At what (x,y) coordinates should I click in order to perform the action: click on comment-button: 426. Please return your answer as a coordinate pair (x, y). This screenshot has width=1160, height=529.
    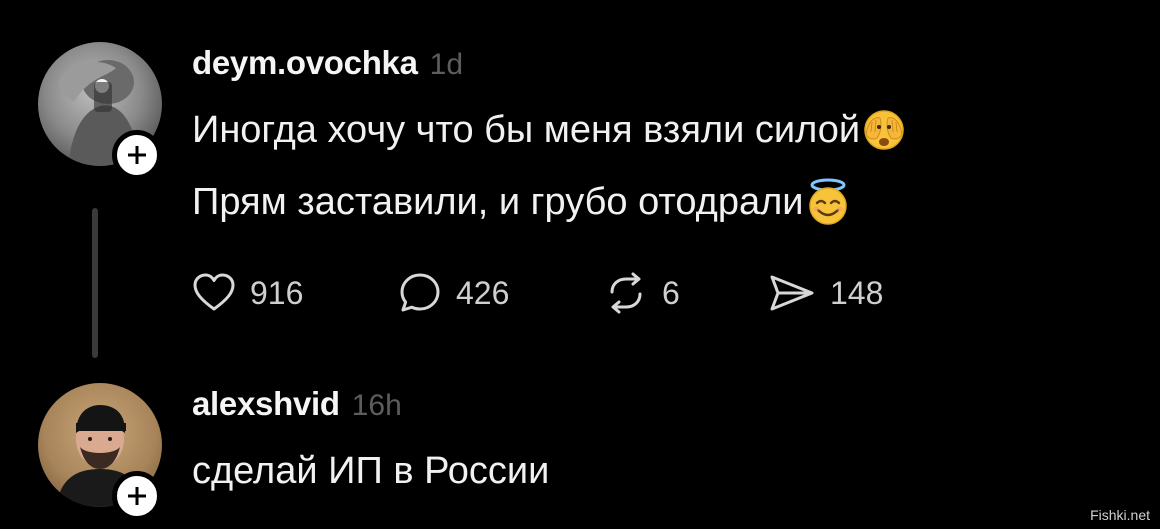
    Looking at the image, I should click on (453, 293).